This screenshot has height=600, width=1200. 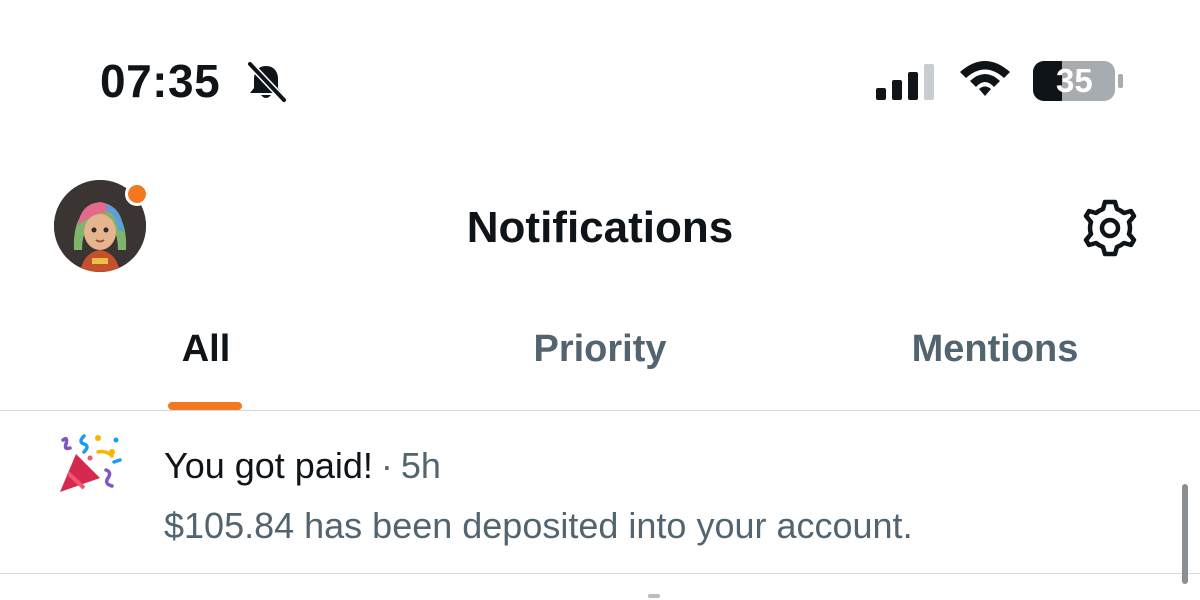 What do you see at coordinates (995, 349) in the screenshot?
I see `tab-mentions: Mentions` at bounding box center [995, 349].